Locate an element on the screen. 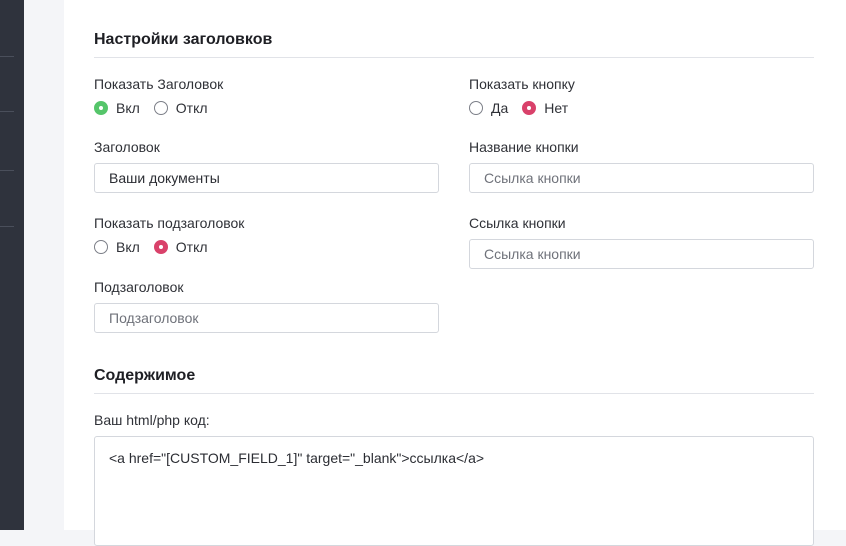 The width and height of the screenshot is (846, 546). show-title-radio-group: Вкл Откл is located at coordinates (158, 108).